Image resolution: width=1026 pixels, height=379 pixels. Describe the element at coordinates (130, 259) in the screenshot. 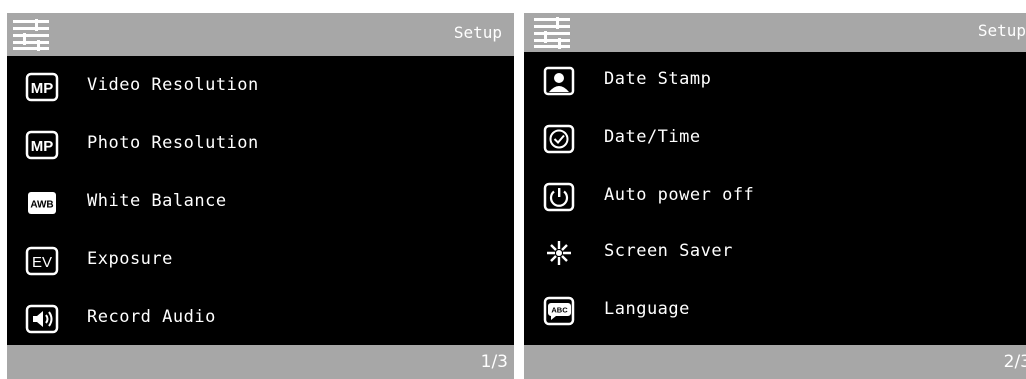

I see `menu-item-label: Exposure` at that location.